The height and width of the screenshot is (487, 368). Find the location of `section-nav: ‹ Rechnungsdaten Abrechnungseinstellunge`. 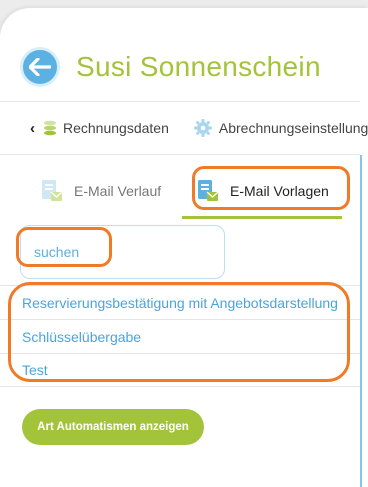

section-nav: ‹ Rechnungsdaten Abrechnungseinstellunge is located at coordinates (184, 128).